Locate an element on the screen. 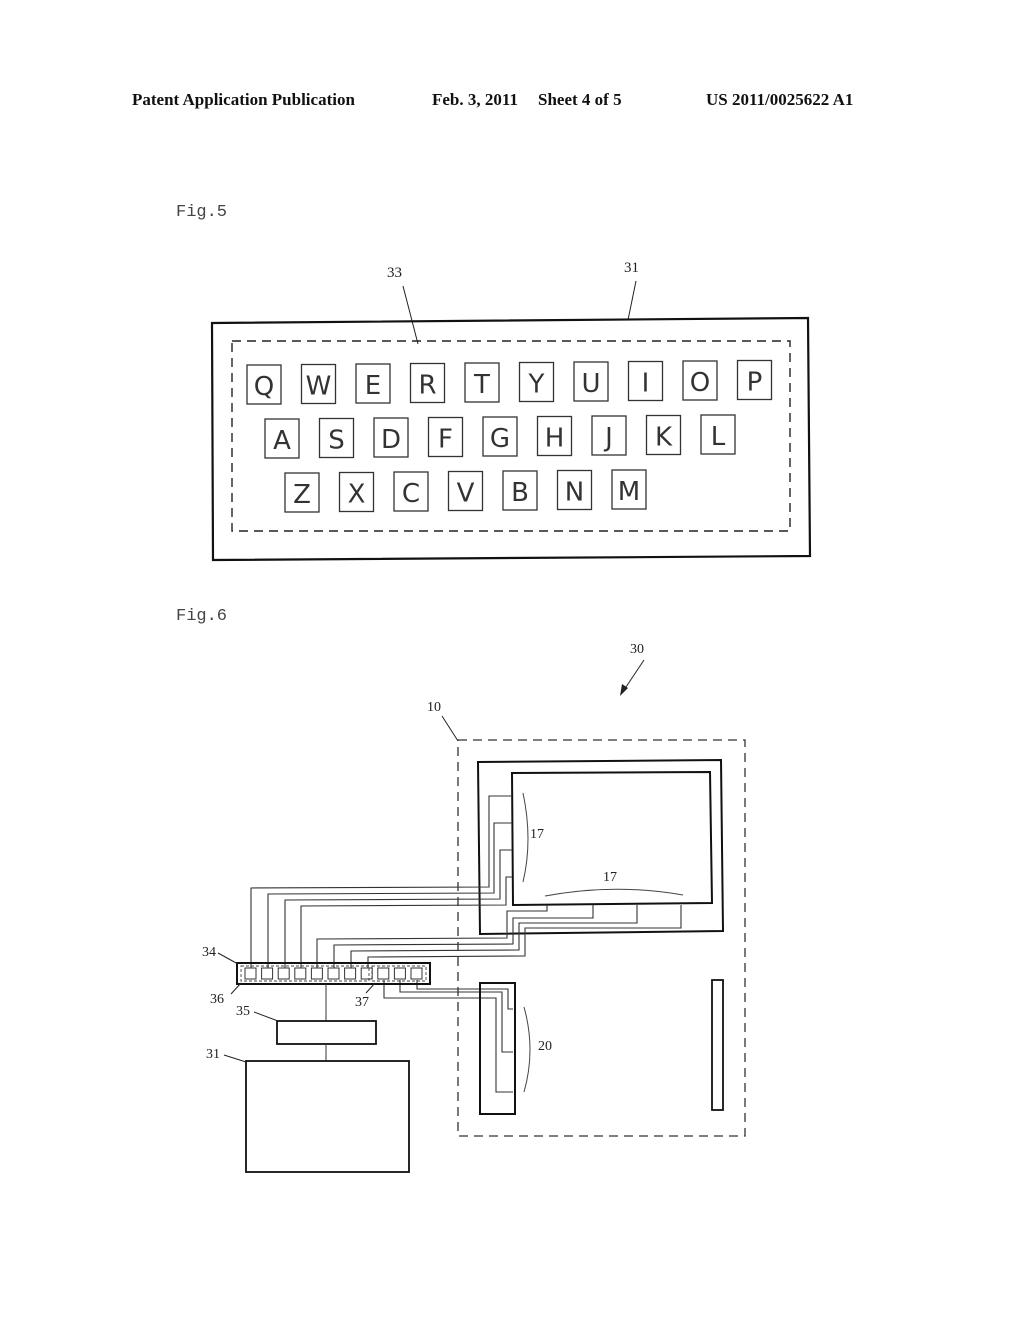 The image size is (1024, 1320). ref-34: 34 is located at coordinates (209, 952).